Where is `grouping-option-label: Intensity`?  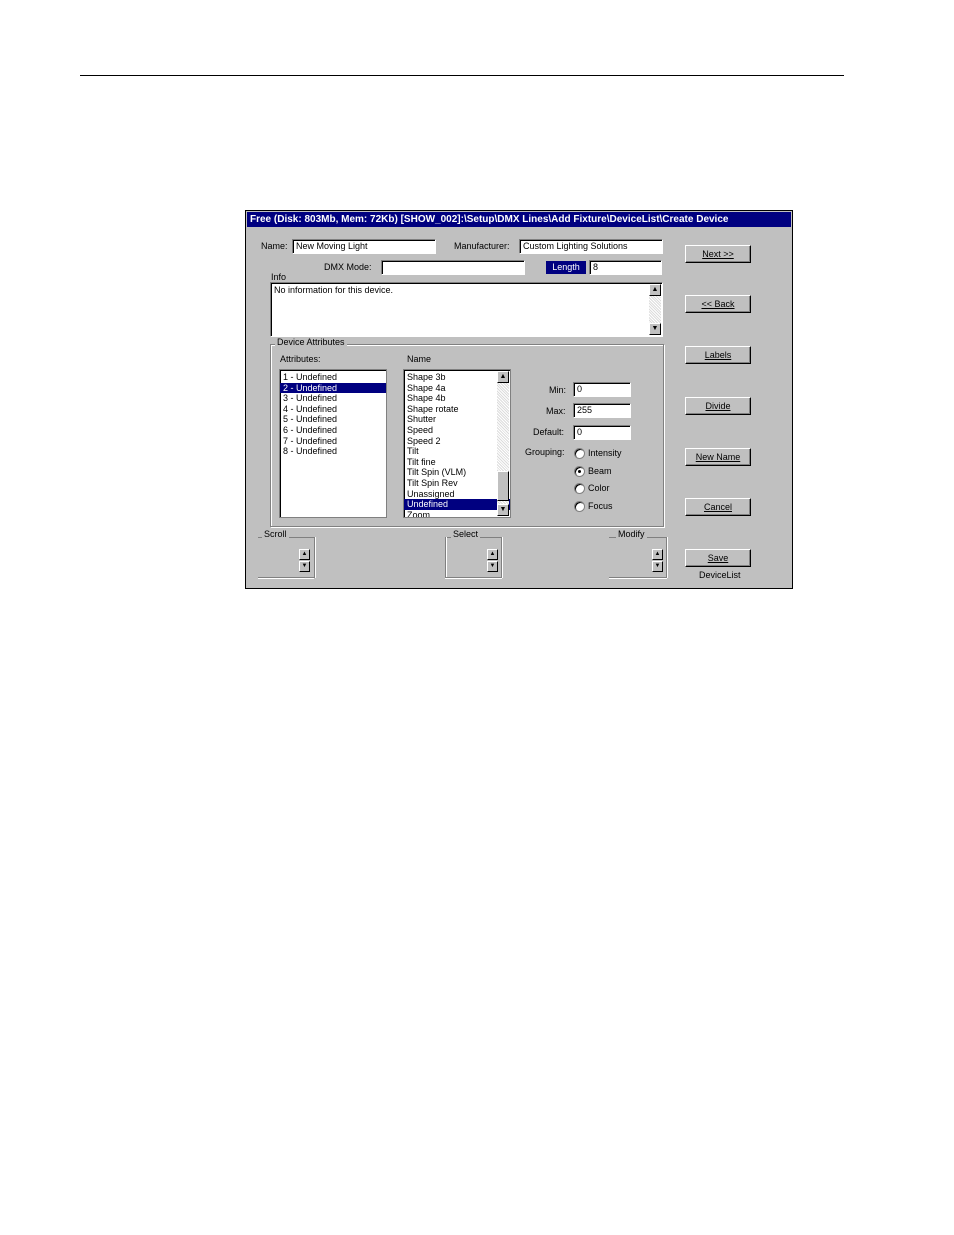 grouping-option-label: Intensity is located at coordinates (605, 453).